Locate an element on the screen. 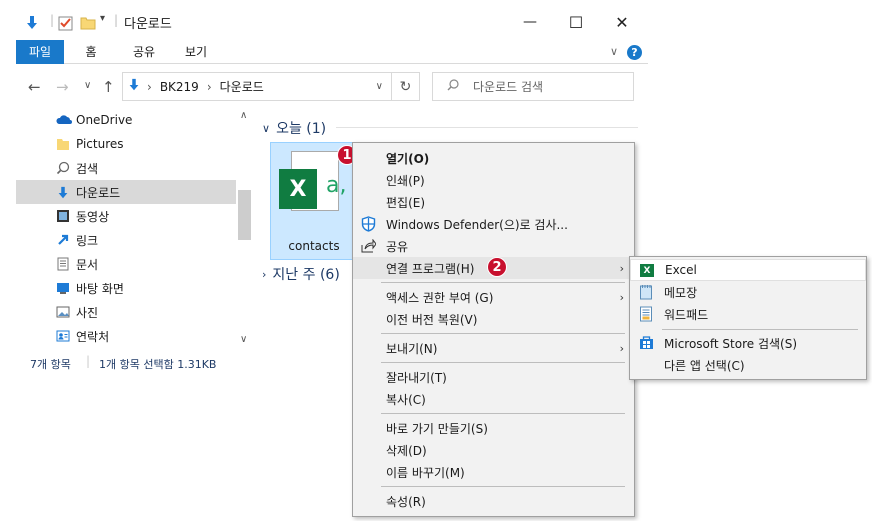  breadcrumb-bk219: BK219 is located at coordinates (179, 87).